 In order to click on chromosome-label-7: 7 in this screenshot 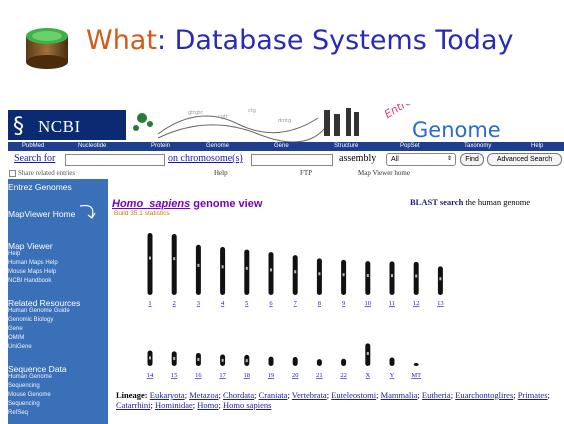, I will do `click(296, 303)`.